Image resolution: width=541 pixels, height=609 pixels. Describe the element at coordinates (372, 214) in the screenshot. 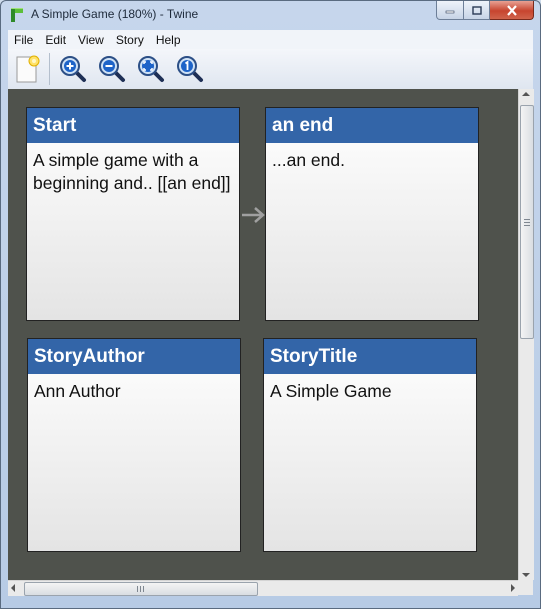

I see `passage-an-end: an end ...an end.` at that location.